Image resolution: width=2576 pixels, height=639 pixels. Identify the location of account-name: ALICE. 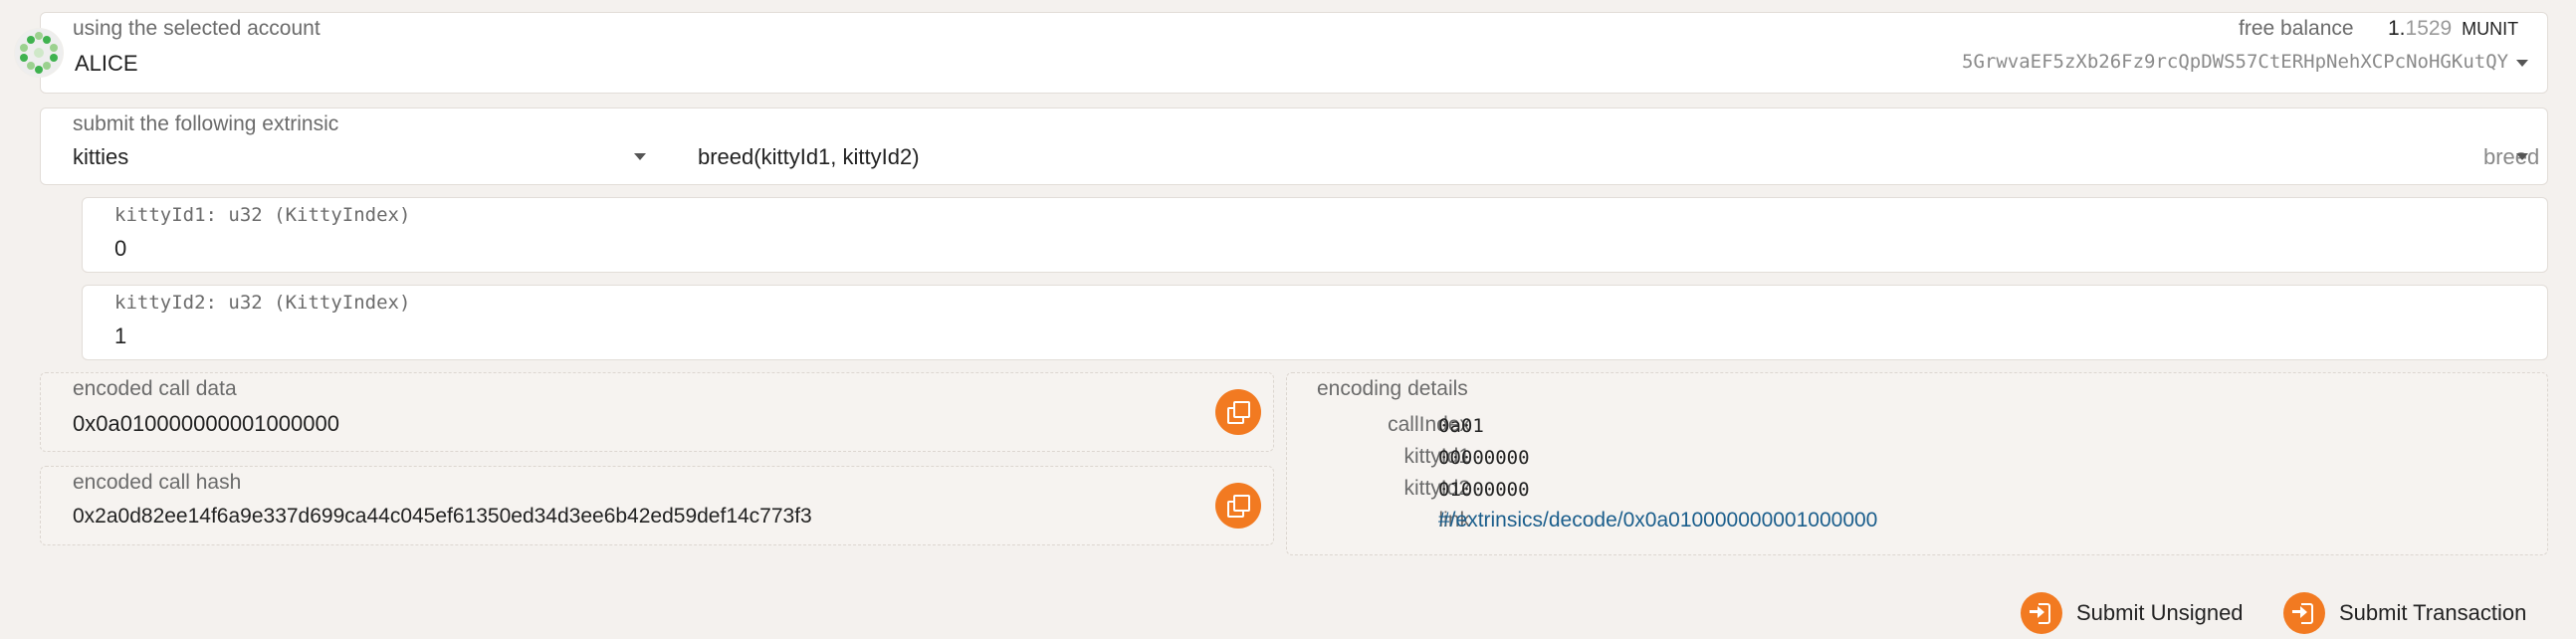
(106, 64).